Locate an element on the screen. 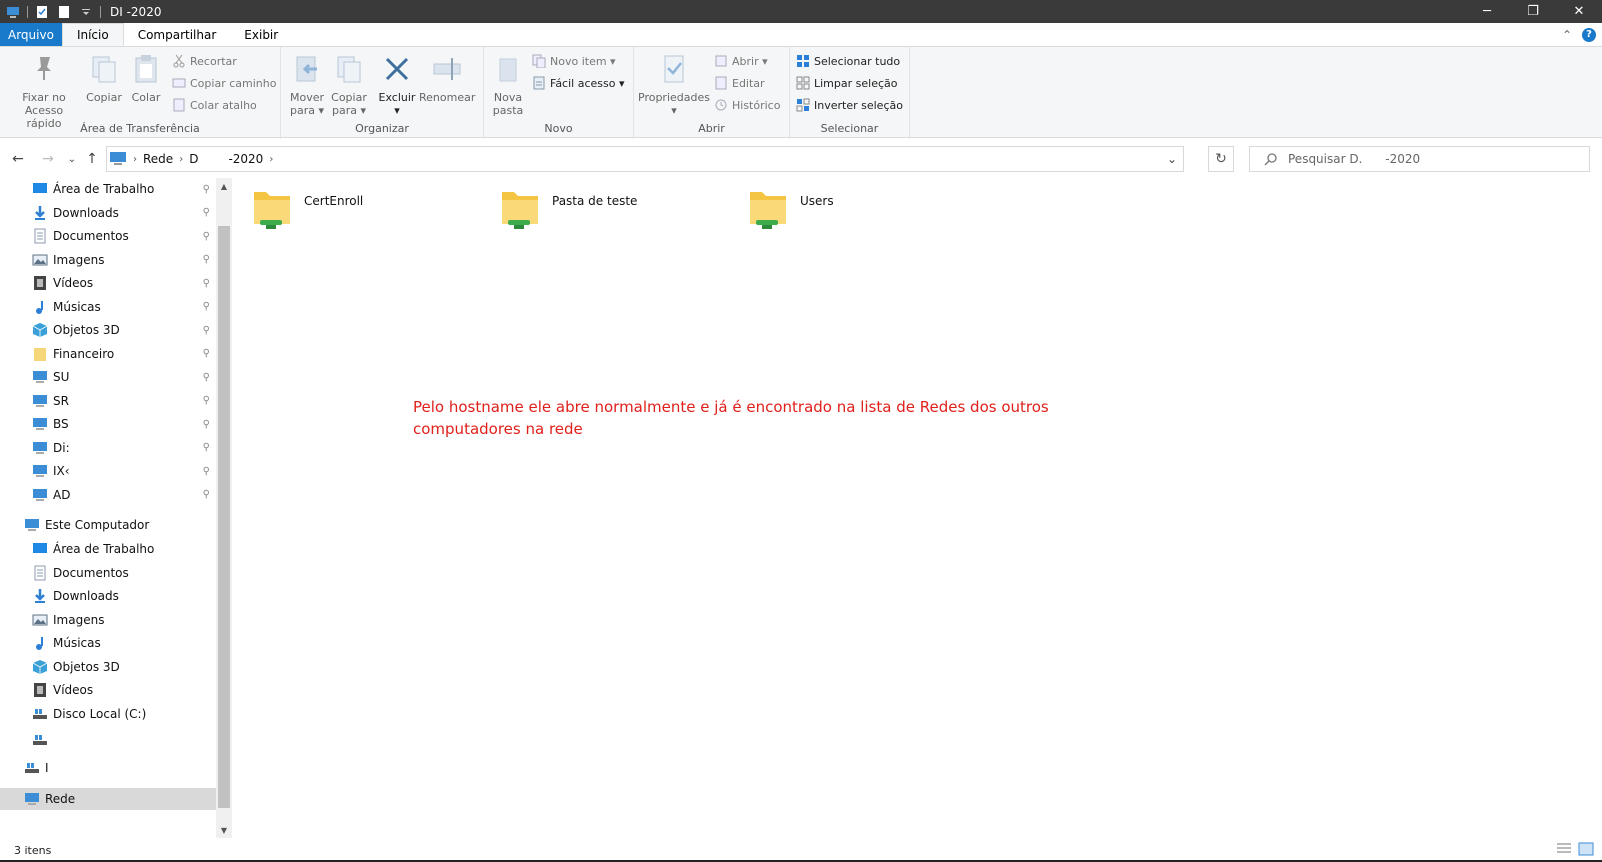 The image size is (1602, 862). maximize-button: ❐ is located at coordinates (1533, 11).